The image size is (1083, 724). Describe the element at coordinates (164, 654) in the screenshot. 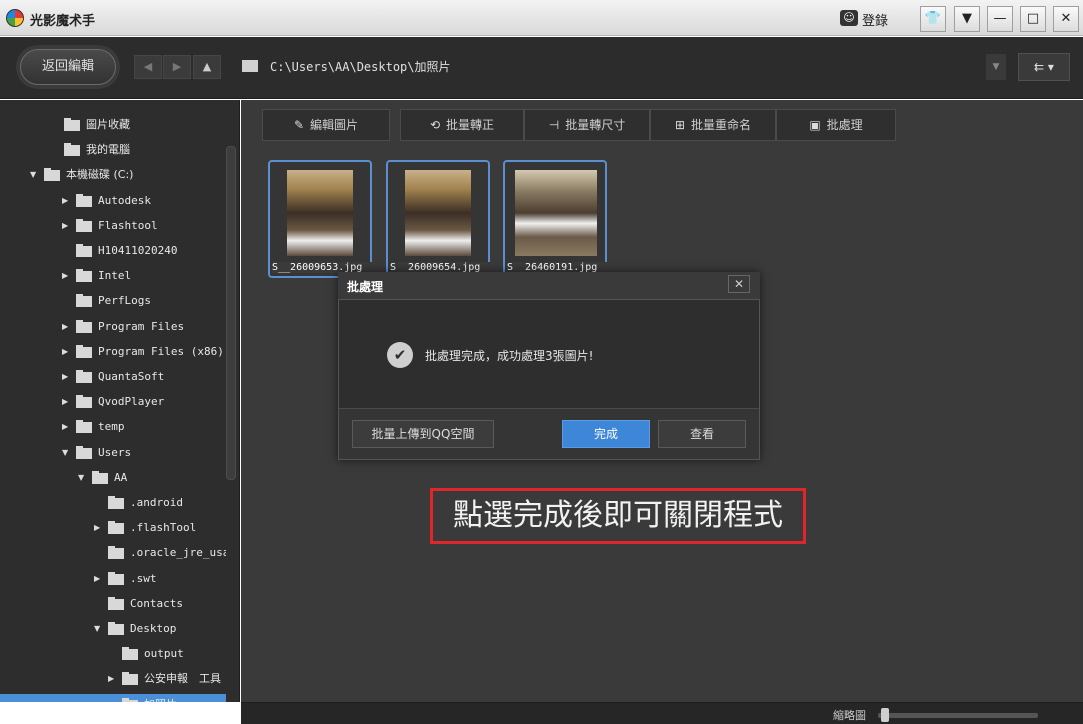

I see `sidebar-item-label: output` at that location.